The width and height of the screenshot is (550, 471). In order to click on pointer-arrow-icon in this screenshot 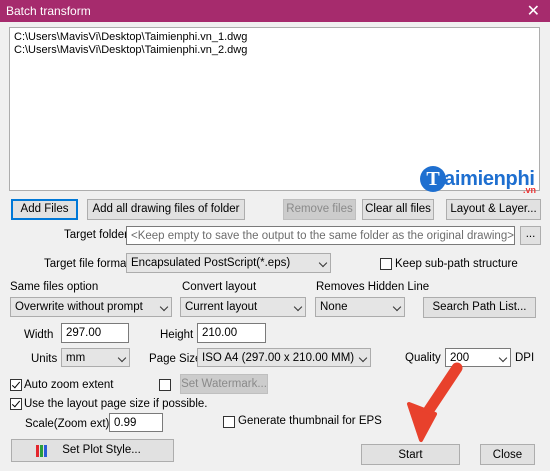, I will do `click(435, 402)`.